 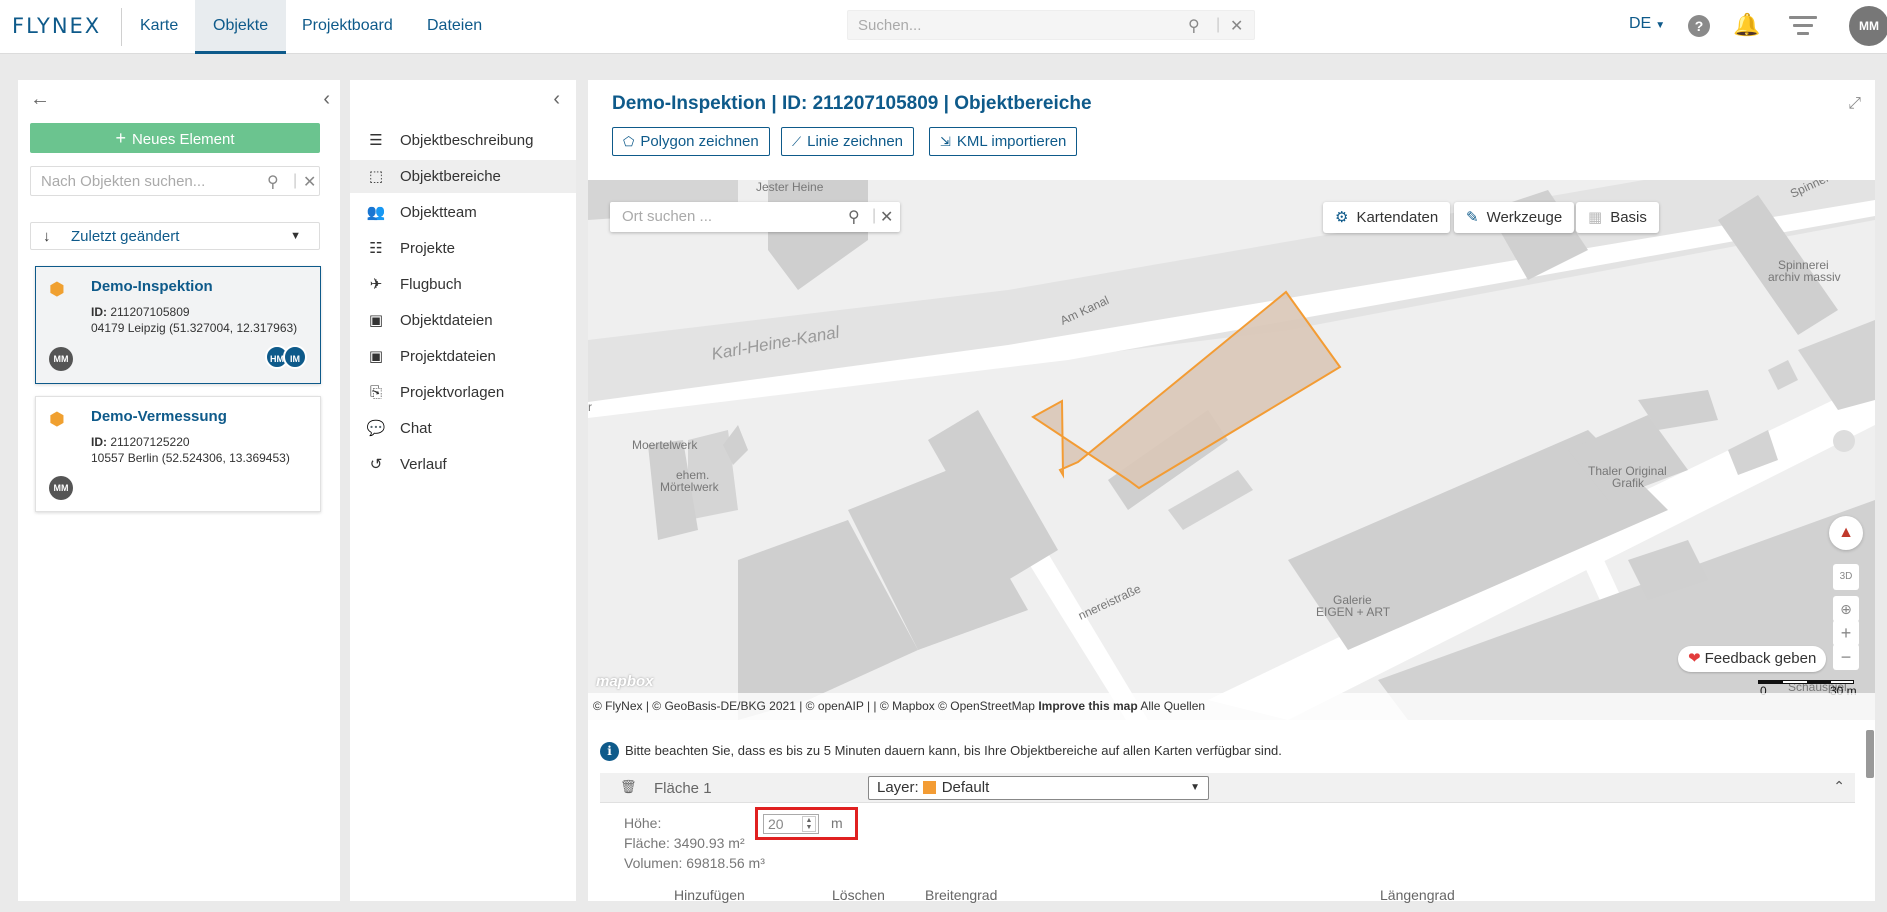 What do you see at coordinates (463, 248) in the screenshot?
I see `menu-projekte: ☷ Projekte` at bounding box center [463, 248].